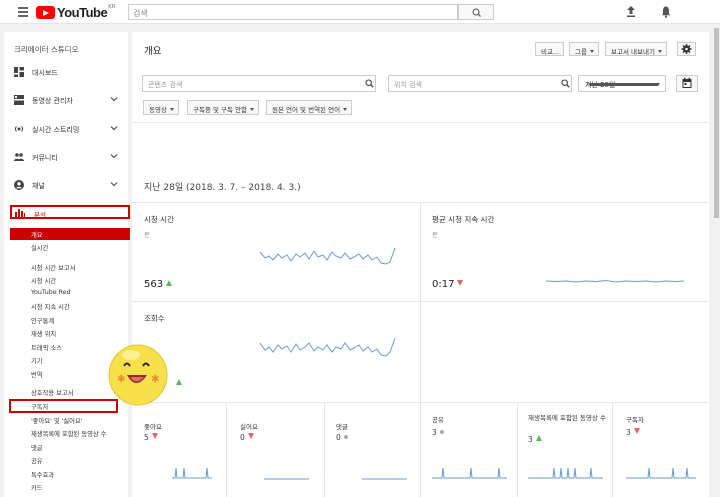  I want to click on channel-icon, so click(19, 185).